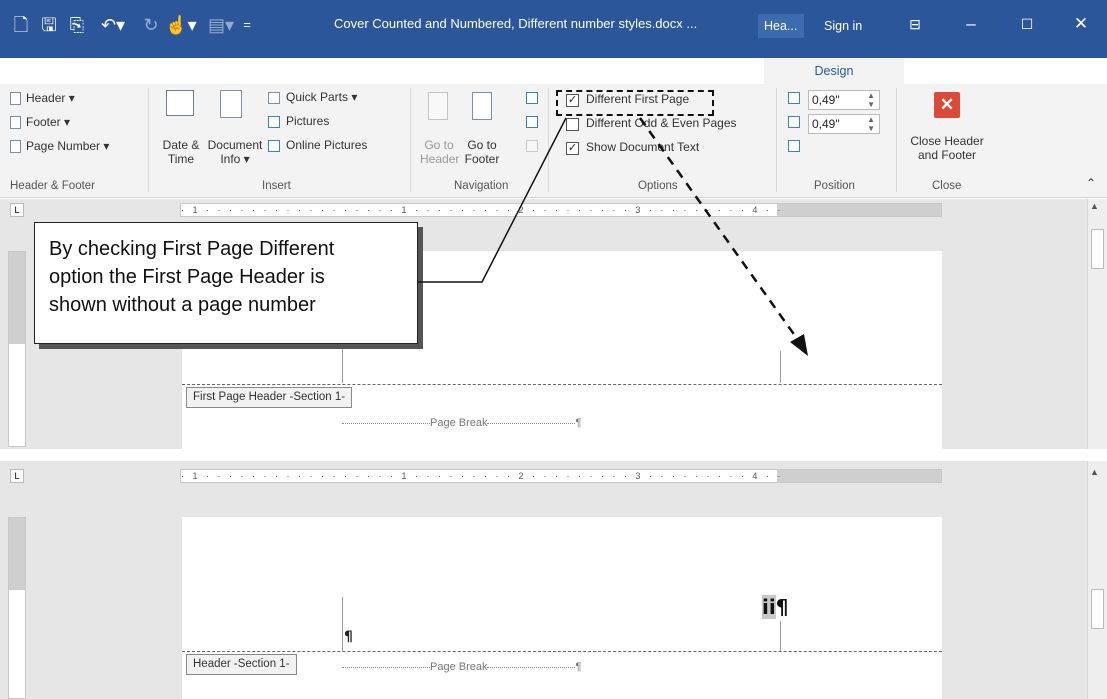  What do you see at coordinates (613, 236) in the screenshot?
I see `annotation-arrows` at bounding box center [613, 236].